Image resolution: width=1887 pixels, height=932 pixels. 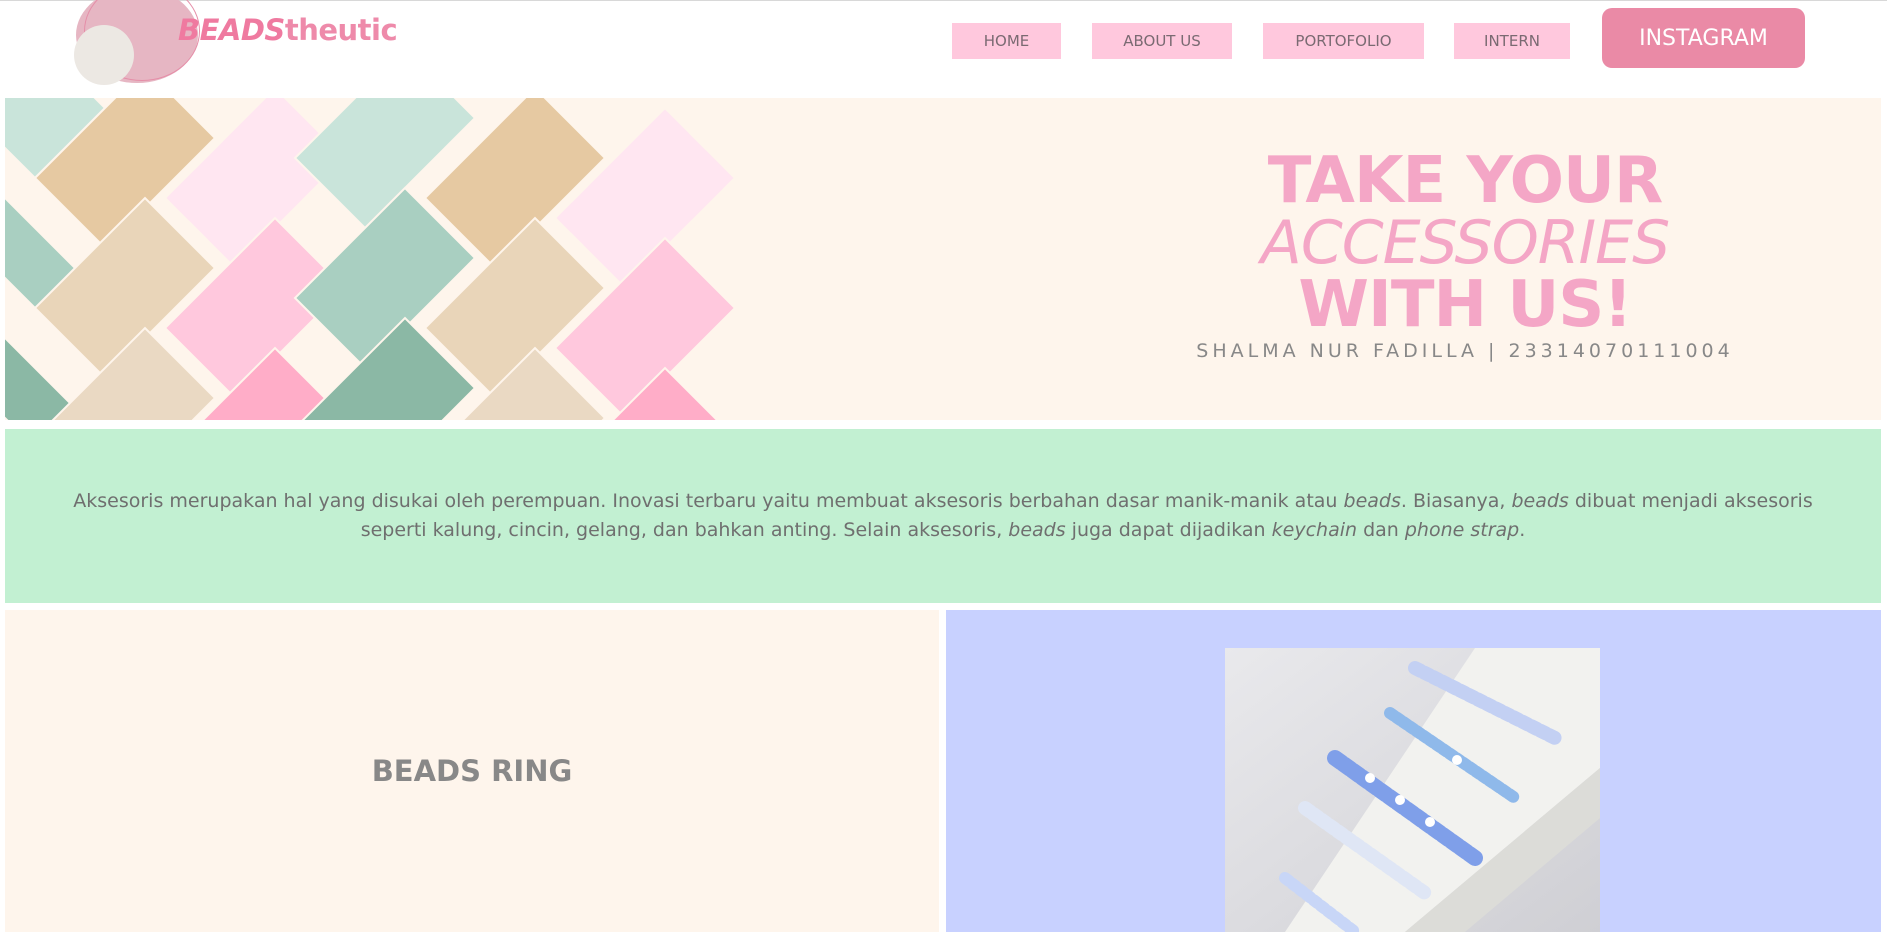 What do you see at coordinates (1522, 530) in the screenshot?
I see `description-part: .` at bounding box center [1522, 530].